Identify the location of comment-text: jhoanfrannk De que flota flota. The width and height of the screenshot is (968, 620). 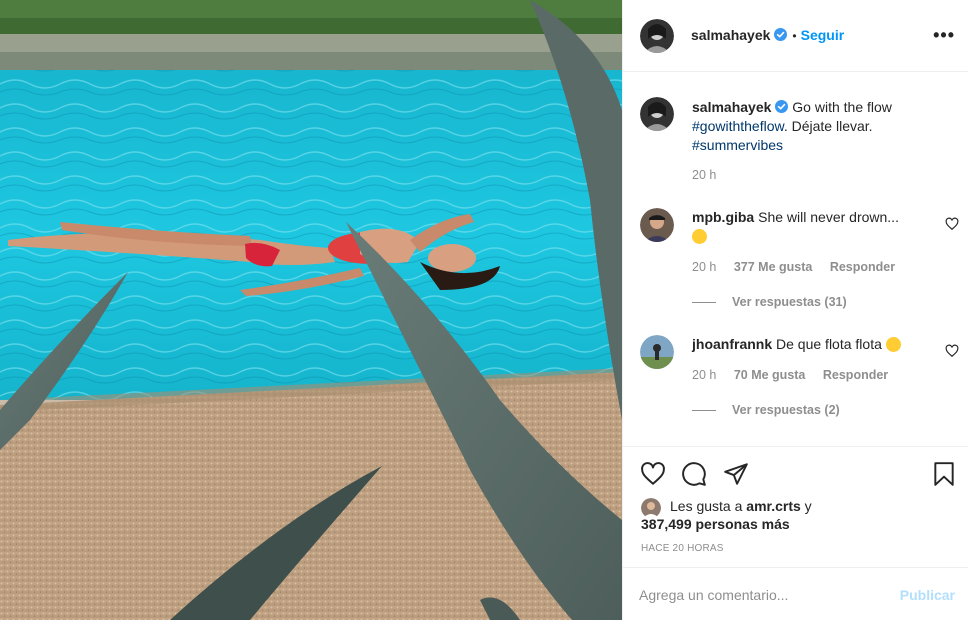
(812, 344).